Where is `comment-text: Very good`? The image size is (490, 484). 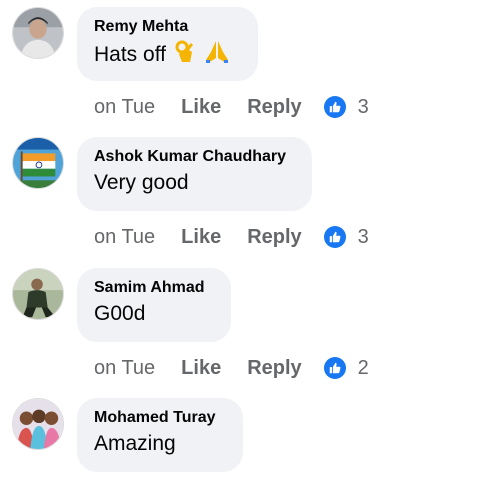
comment-text: Very good is located at coordinates (141, 182).